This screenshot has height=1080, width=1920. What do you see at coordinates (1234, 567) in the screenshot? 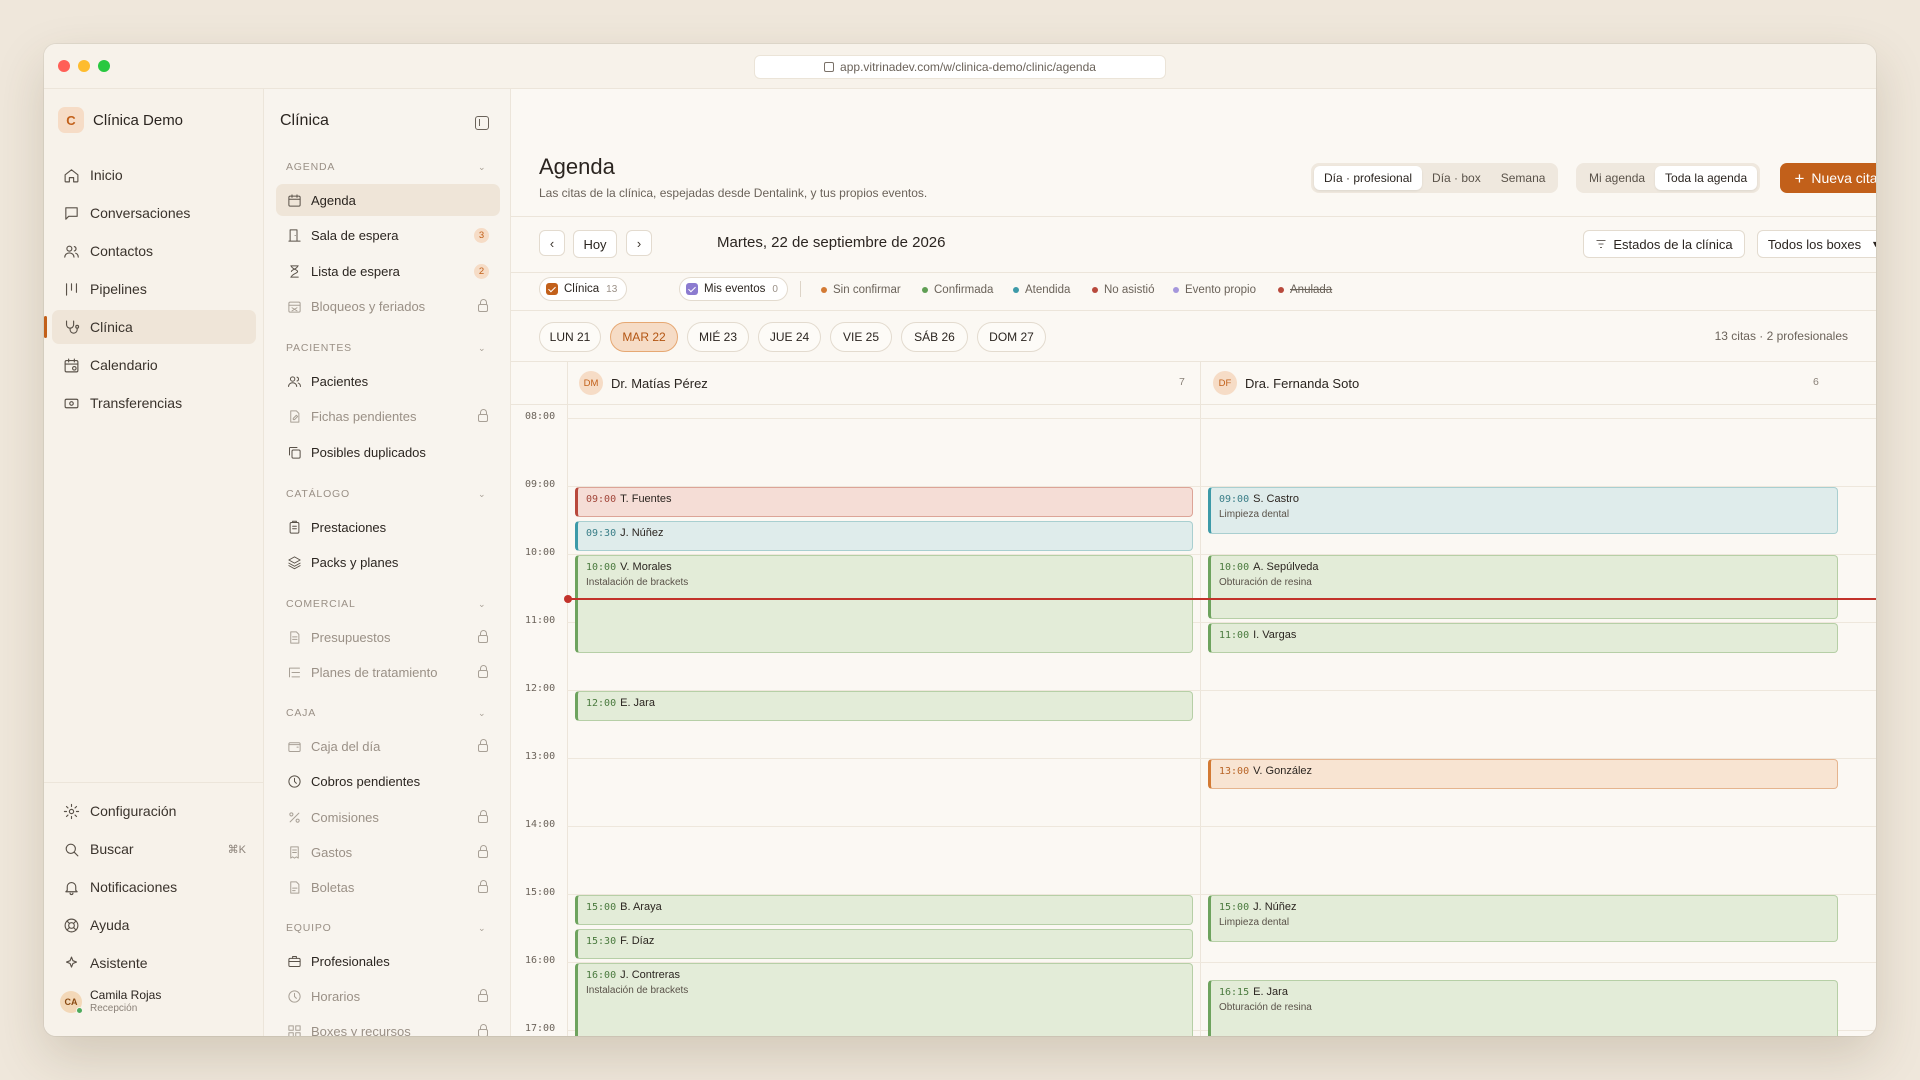
I see `appointment-time: 10:00` at bounding box center [1234, 567].